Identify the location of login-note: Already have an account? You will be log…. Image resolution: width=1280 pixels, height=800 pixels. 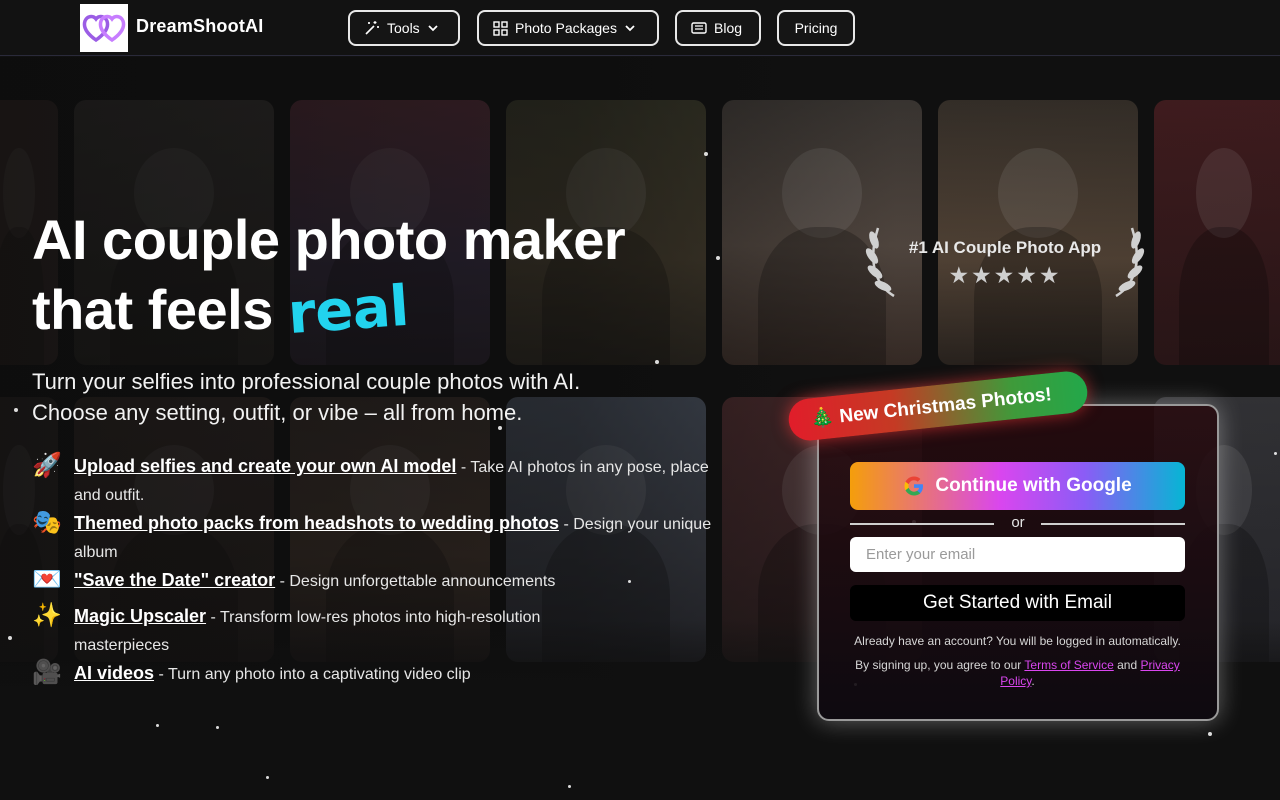
(1017, 641).